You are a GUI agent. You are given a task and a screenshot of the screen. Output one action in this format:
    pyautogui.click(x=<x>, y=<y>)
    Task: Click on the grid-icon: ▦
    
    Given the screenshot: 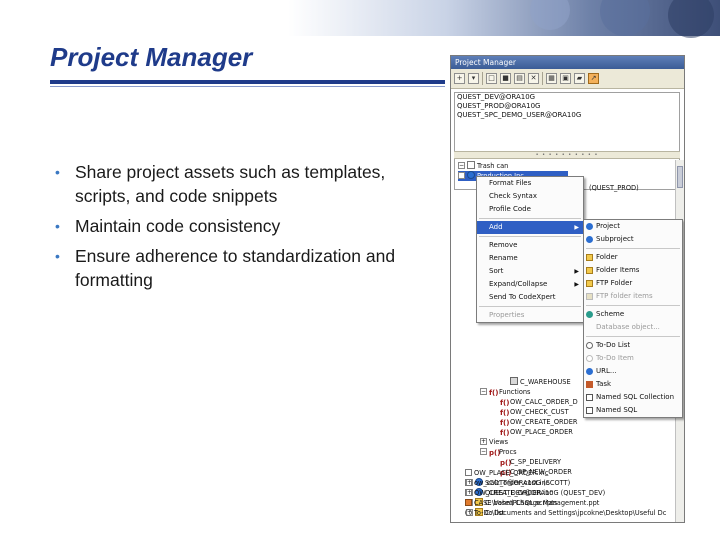 What is the action you would take?
    pyautogui.click(x=551, y=78)
    